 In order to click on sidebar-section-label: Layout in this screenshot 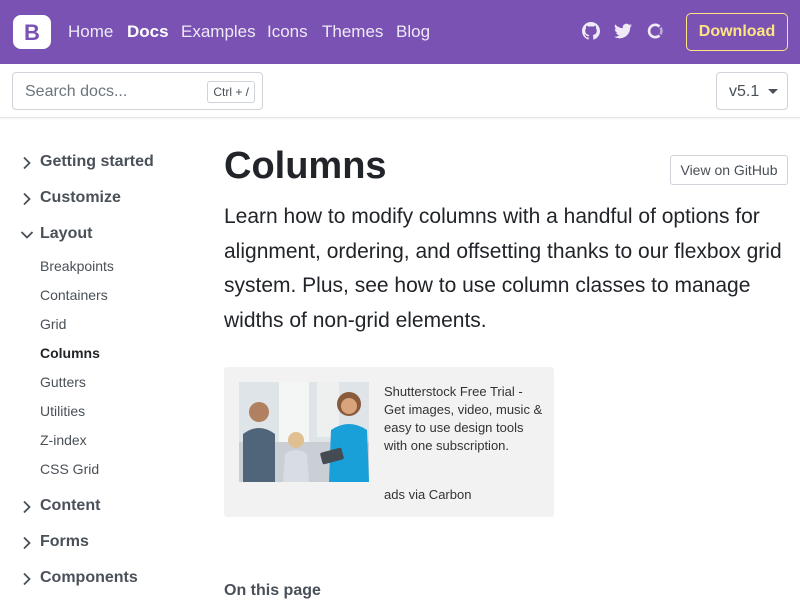, I will do `click(66, 233)`.